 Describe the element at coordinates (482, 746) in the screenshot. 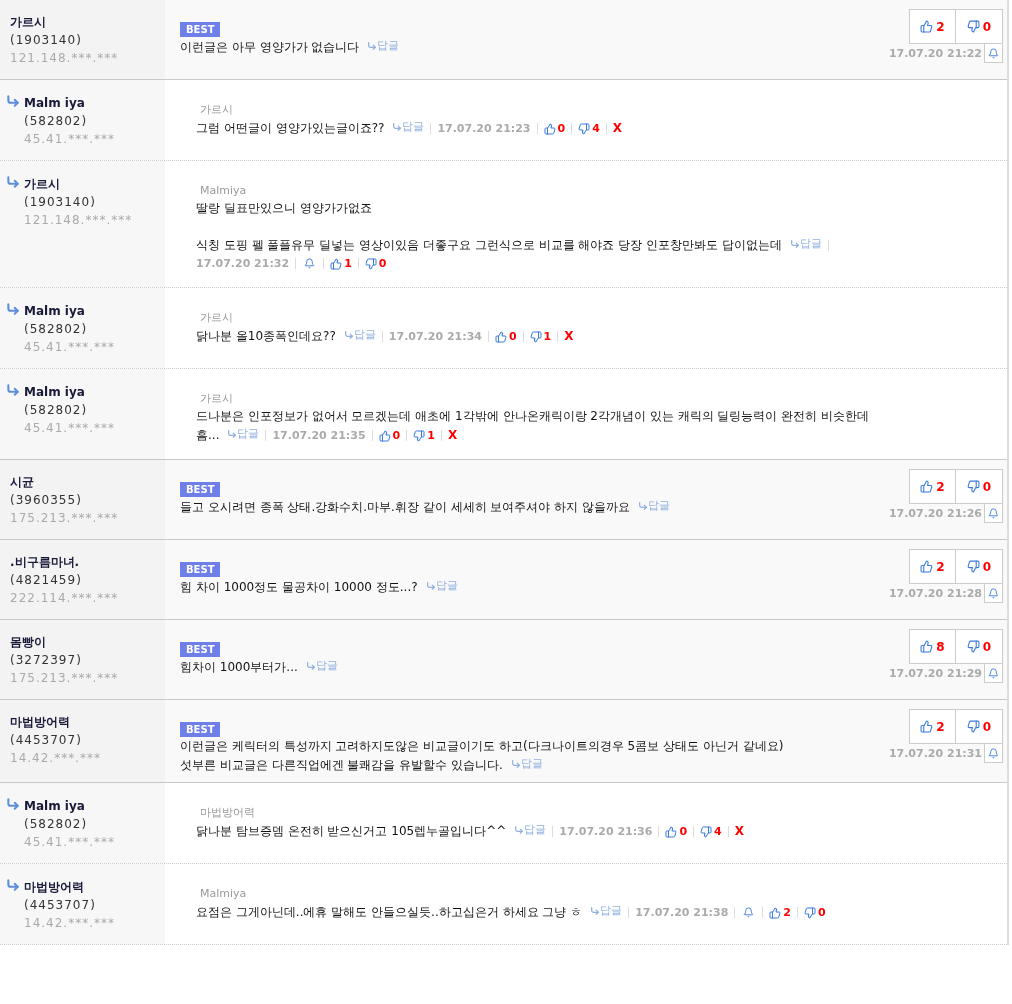

I see `comment-text: 이런글은 케릭터의 특성까지 고려하지도않은 비교글이기도 하고(다크나이트의경우 5콤보 상태도 아닌거 같네요)` at that location.